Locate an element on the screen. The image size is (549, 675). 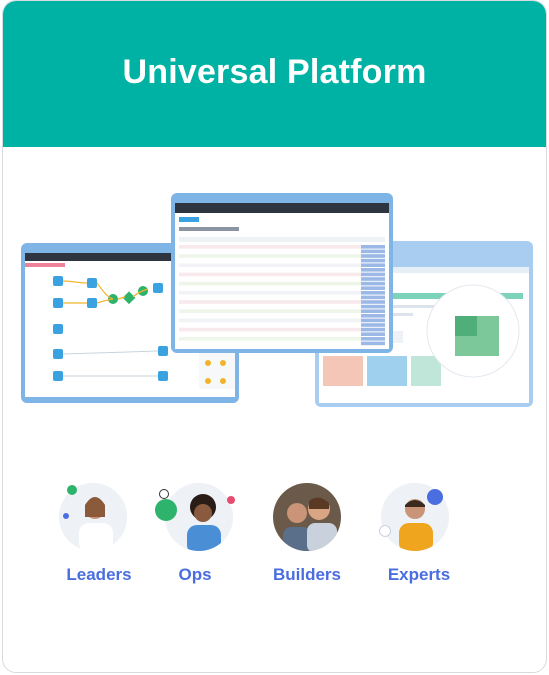
persona-label: Builders is located at coordinates (307, 574).